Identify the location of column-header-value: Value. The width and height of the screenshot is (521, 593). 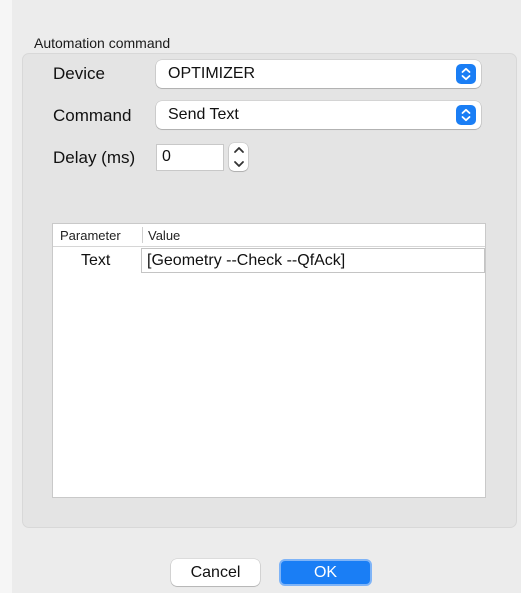
(164, 235).